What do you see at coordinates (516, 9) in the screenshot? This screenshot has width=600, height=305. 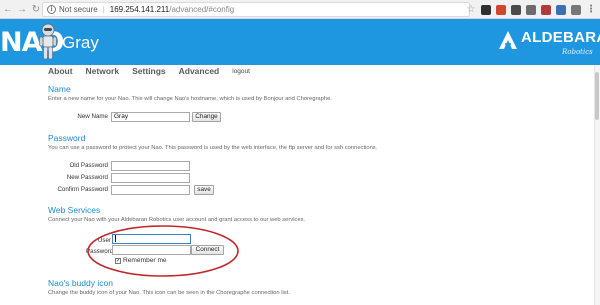 I see `extension-c-icon` at bounding box center [516, 9].